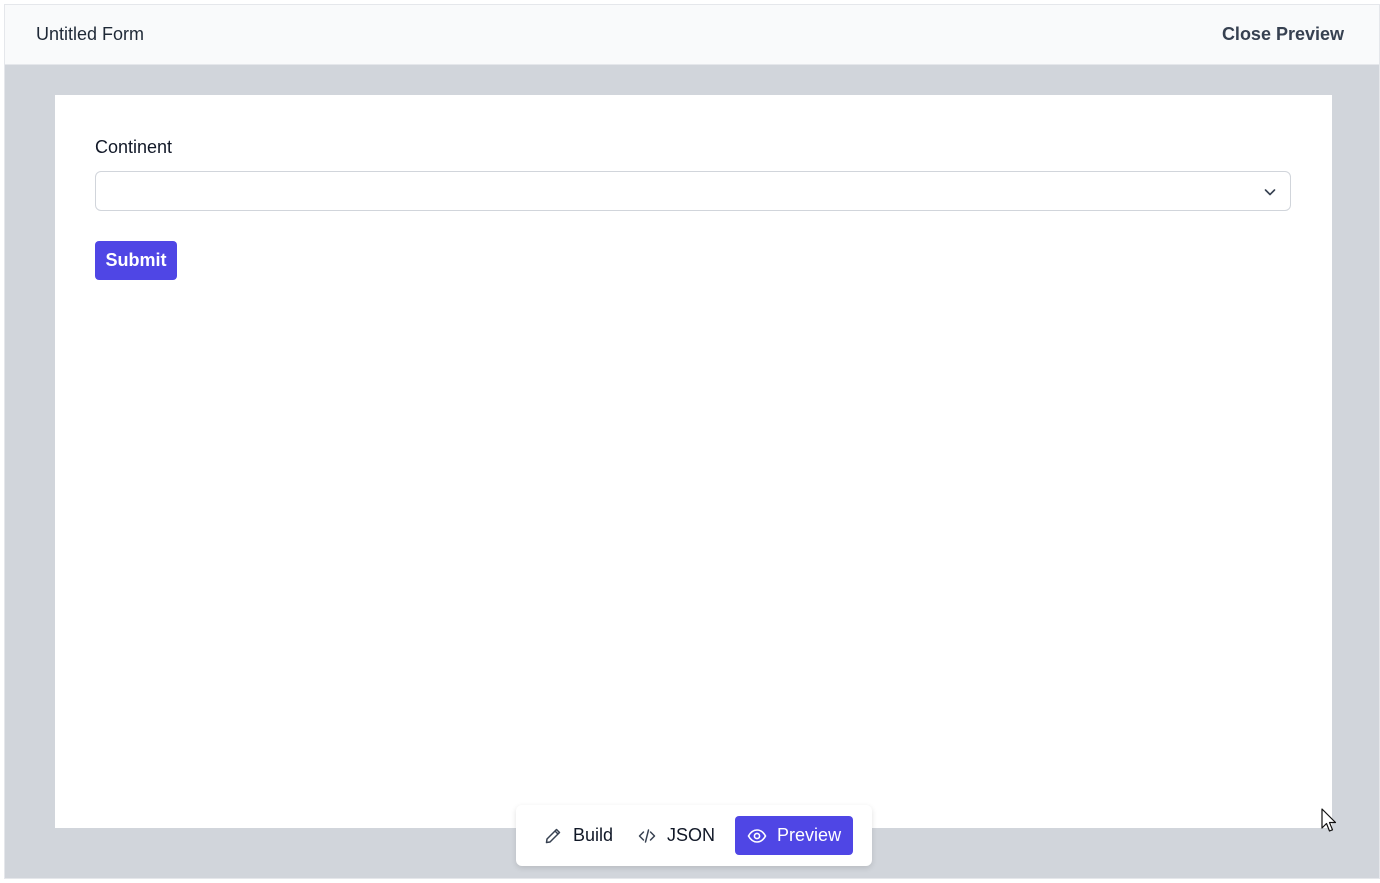 This screenshot has height=883, width=1380. I want to click on top-bar: Untitled Form Close Preview, so click(692, 35).